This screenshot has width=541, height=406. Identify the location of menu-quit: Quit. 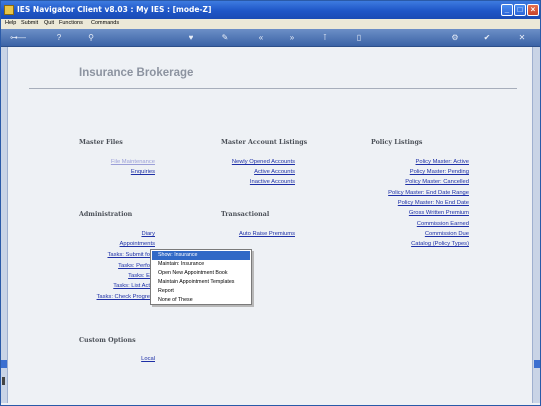
(49, 23).